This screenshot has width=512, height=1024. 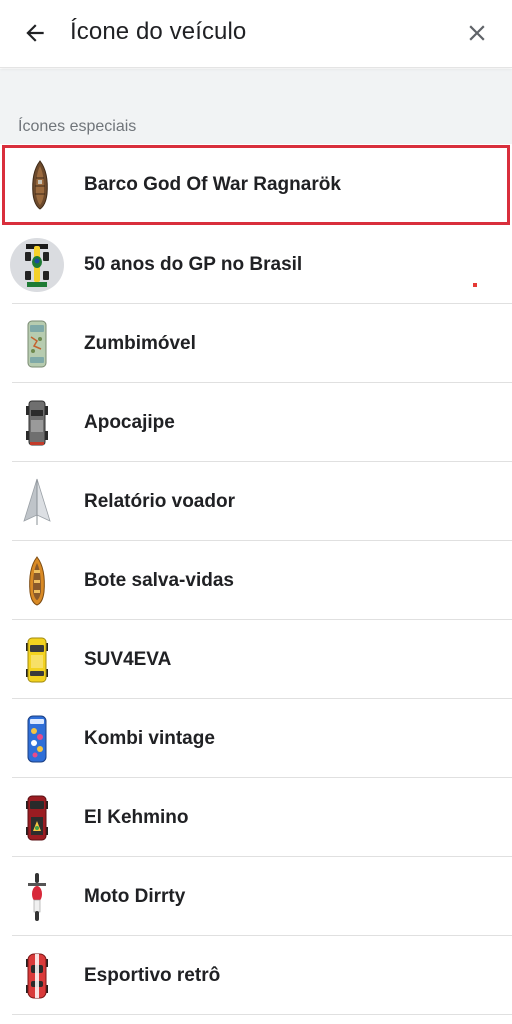 What do you see at coordinates (256, 422) in the screenshot?
I see `list-item-apocajipe: Apocajipe` at bounding box center [256, 422].